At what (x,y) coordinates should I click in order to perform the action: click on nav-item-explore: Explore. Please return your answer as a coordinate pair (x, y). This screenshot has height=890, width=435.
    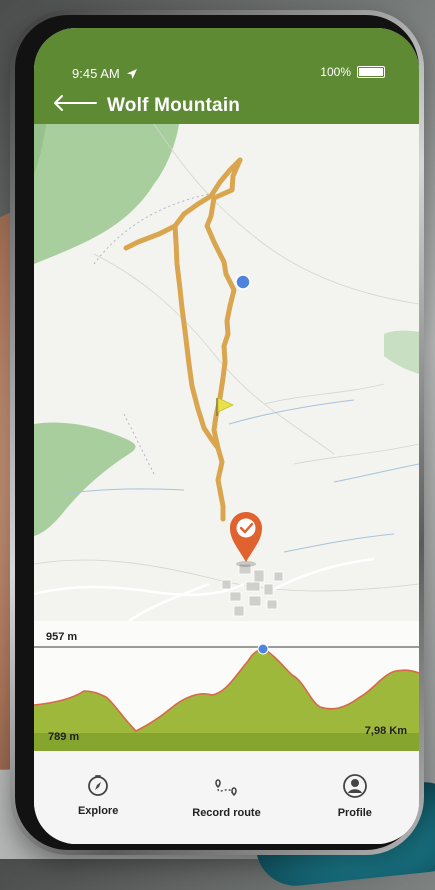
    Looking at the image, I should click on (98, 795).